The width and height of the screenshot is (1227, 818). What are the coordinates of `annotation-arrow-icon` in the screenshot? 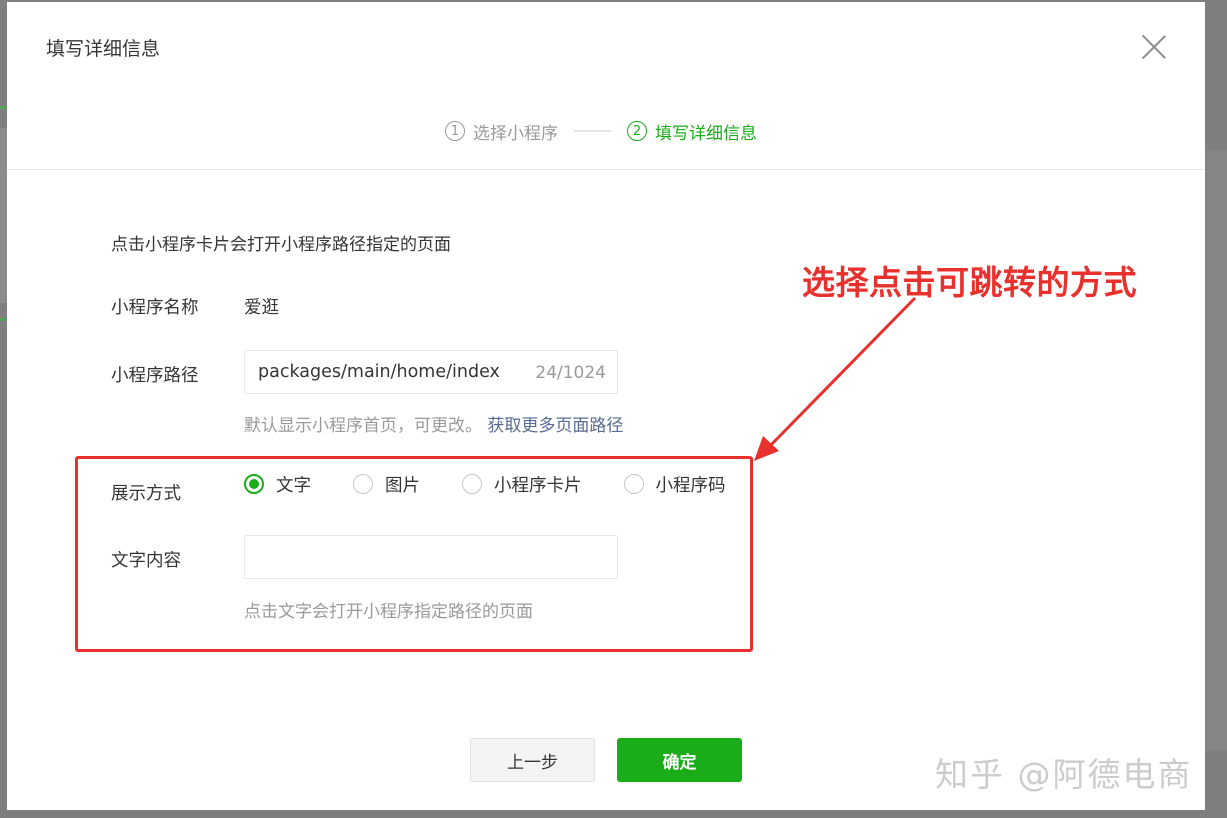 It's located at (835, 378).